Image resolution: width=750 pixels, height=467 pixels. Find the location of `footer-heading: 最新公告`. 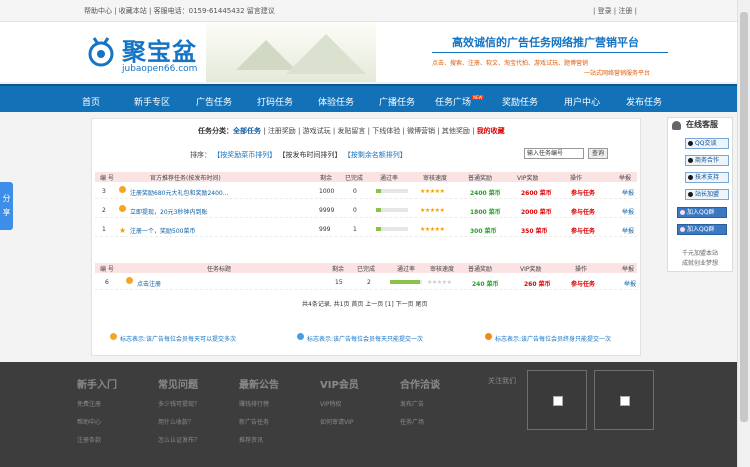

footer-heading: 最新公告 is located at coordinates (259, 385).